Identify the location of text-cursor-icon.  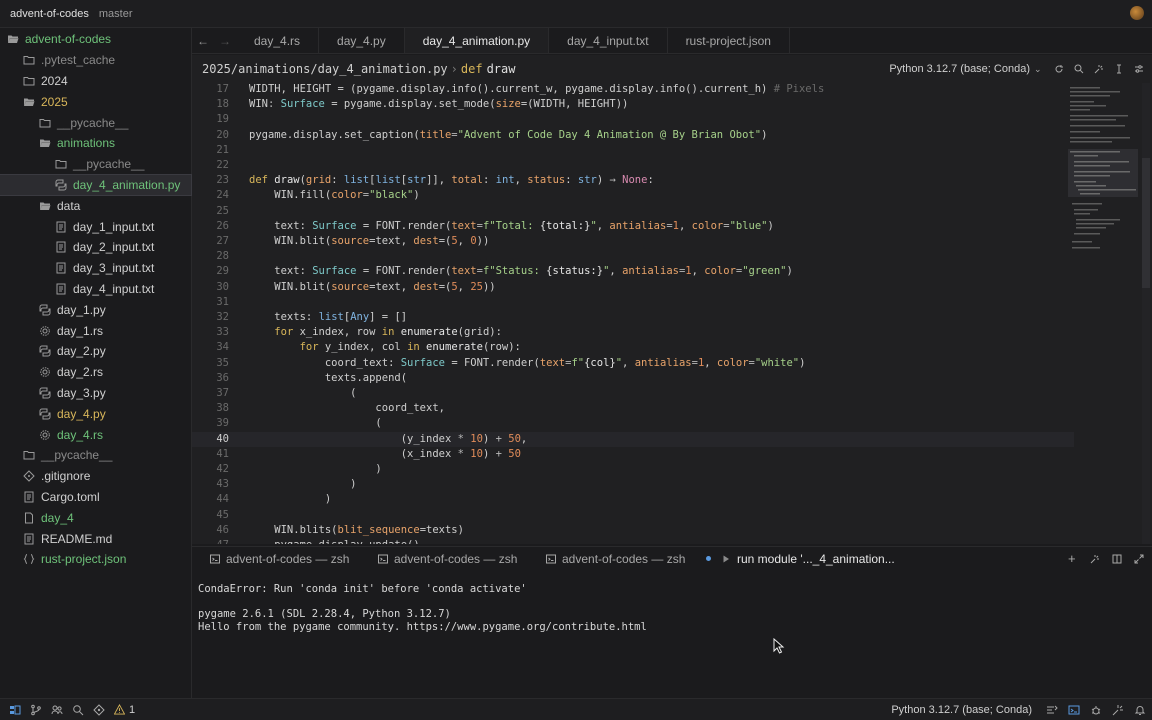
(1119, 69).